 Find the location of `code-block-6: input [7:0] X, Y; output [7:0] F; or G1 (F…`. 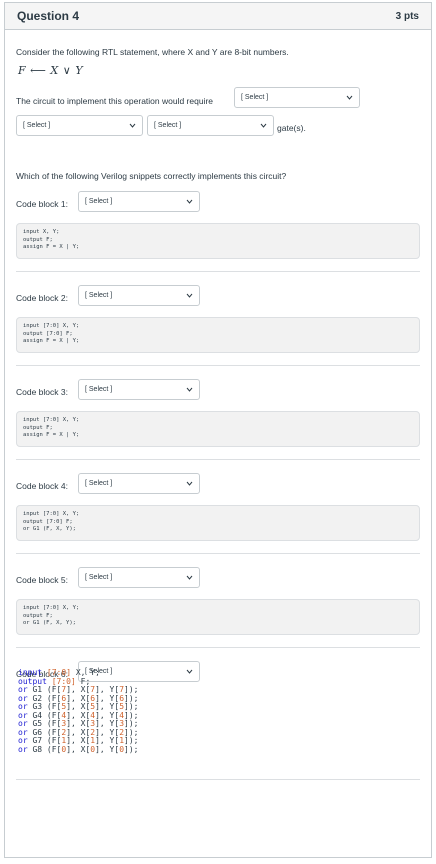

code-block-6: input [7:0] X, Y; output [7:0] F; or G1 (F… is located at coordinates (78, 711).